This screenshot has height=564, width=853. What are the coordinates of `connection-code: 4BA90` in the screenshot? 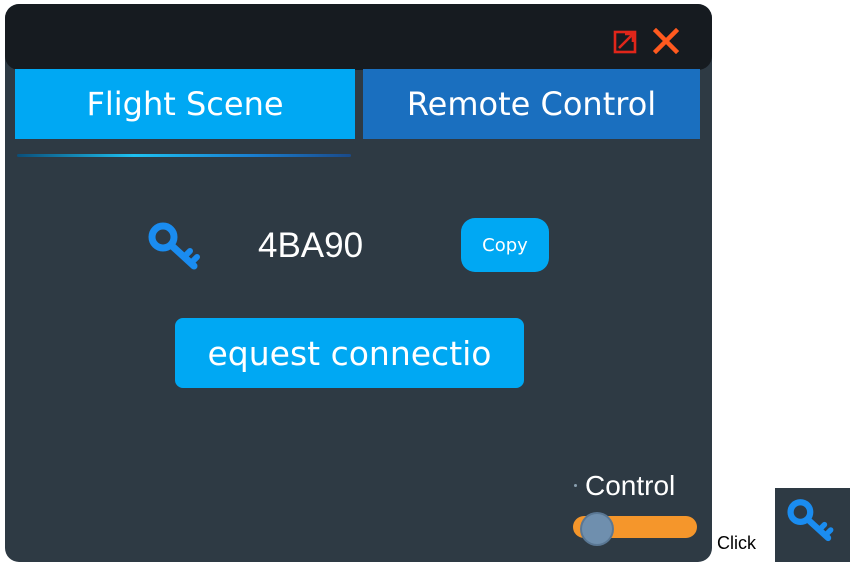 It's located at (311, 245).